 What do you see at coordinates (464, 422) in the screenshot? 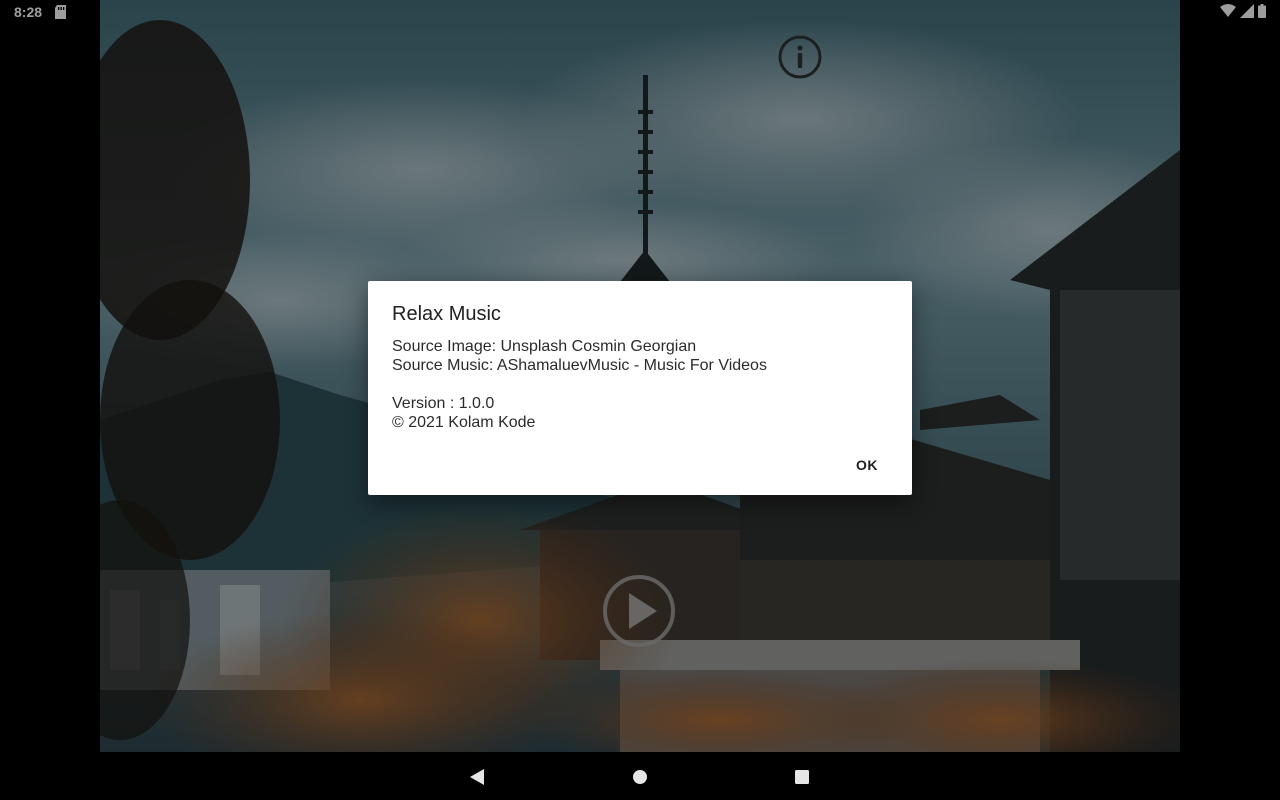
I see `copyright-text: © 2021 Kolam Kode` at bounding box center [464, 422].